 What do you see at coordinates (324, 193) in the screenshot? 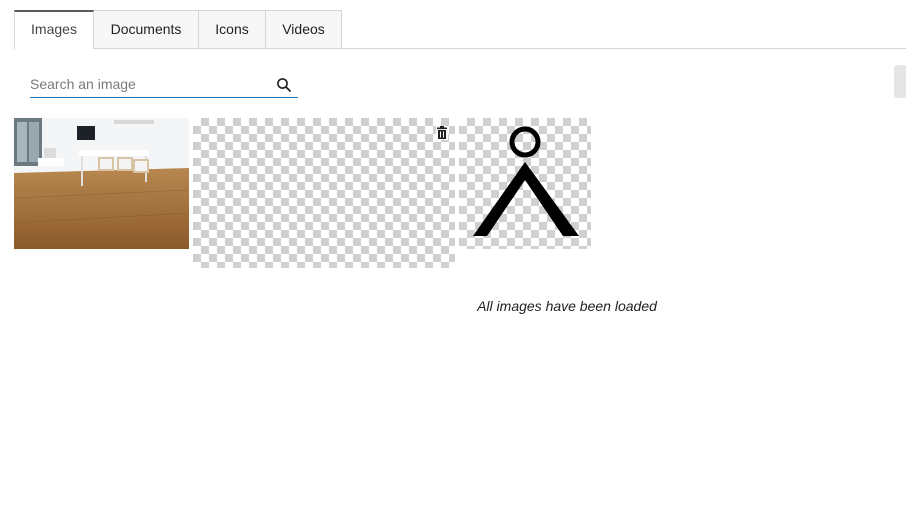
I see `image-thumbnail-transparent` at bounding box center [324, 193].